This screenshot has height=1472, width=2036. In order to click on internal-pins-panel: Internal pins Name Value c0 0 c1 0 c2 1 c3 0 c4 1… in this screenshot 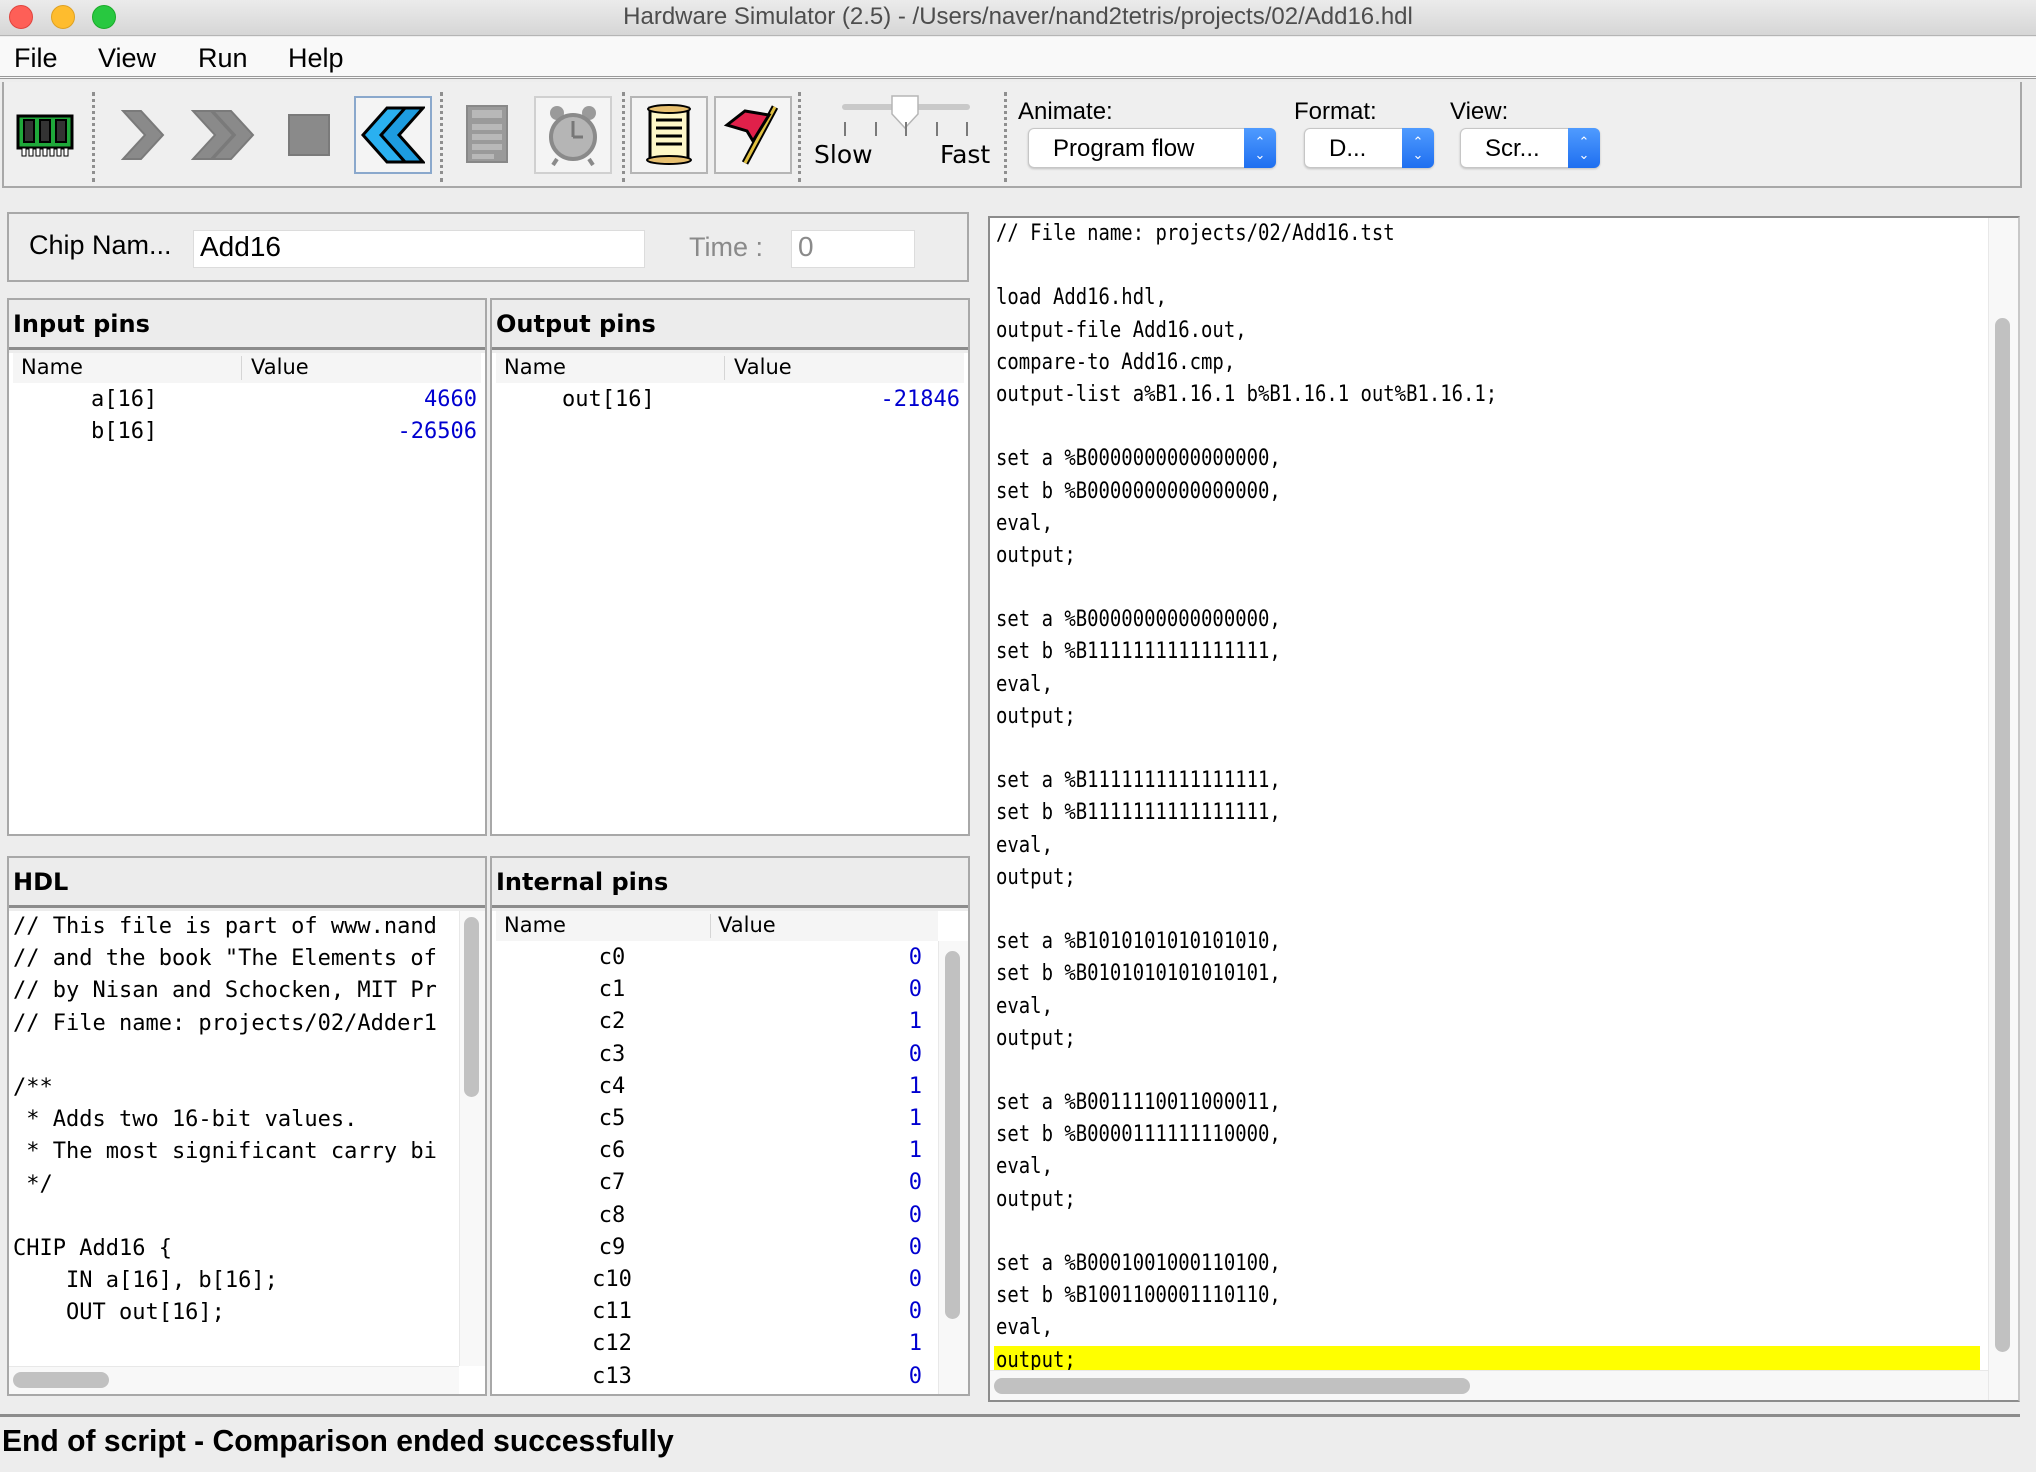, I will do `click(730, 1126)`.